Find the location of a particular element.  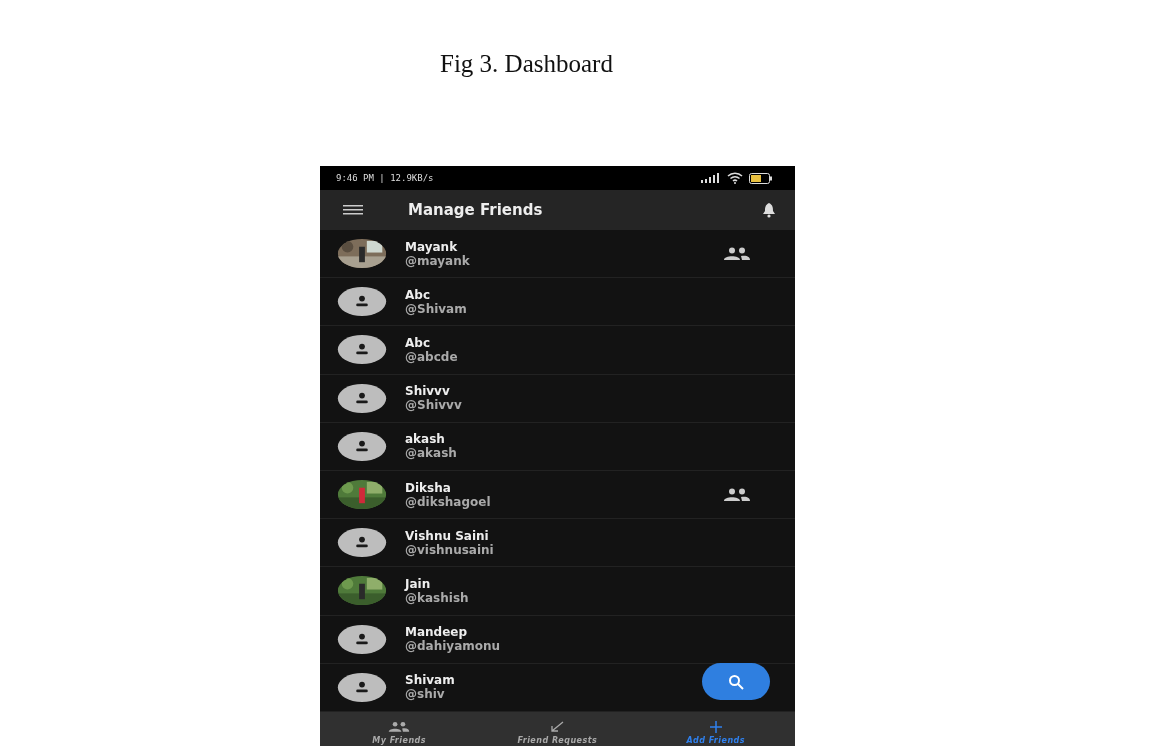

plus-icon is located at coordinates (715, 727).